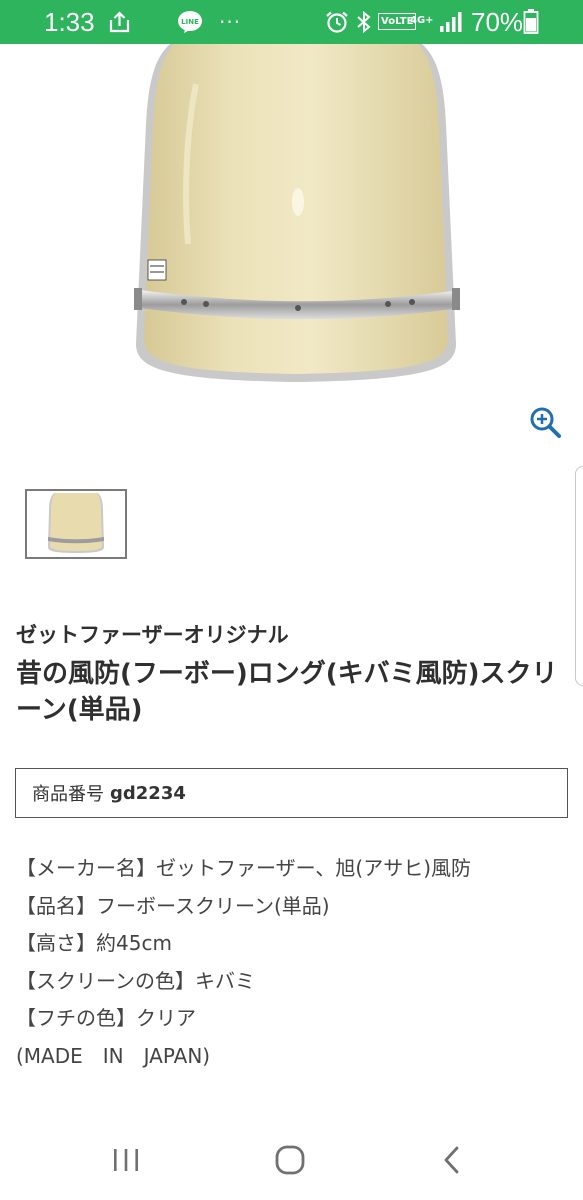 The width and height of the screenshot is (583, 1200). Describe the element at coordinates (230, 22) in the screenshot. I see `more-notifications-icon: ···` at that location.